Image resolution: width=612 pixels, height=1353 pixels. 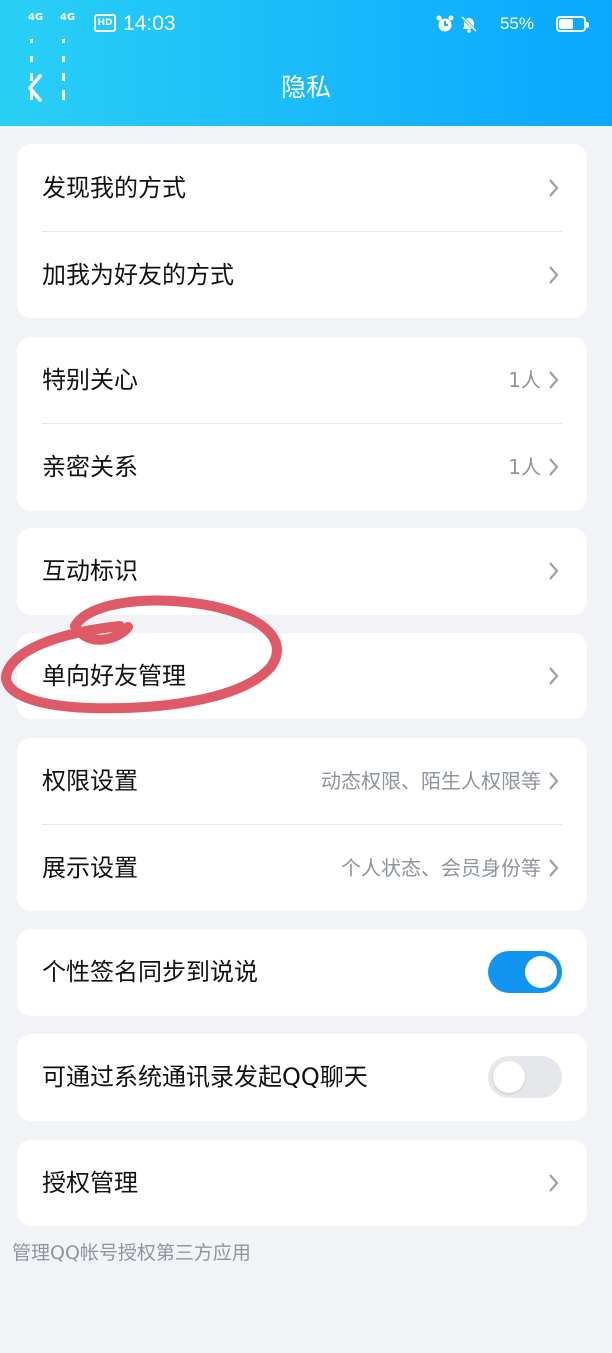 What do you see at coordinates (305, 87) in the screenshot?
I see `page-title: 隐私` at bounding box center [305, 87].